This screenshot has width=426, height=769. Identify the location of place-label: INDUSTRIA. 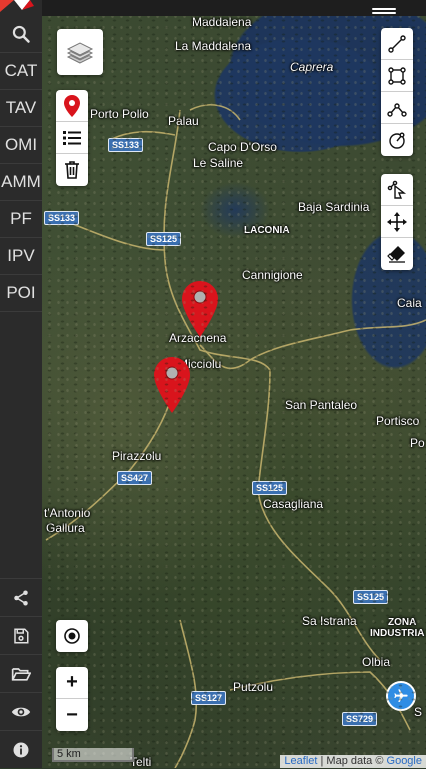
(397, 633).